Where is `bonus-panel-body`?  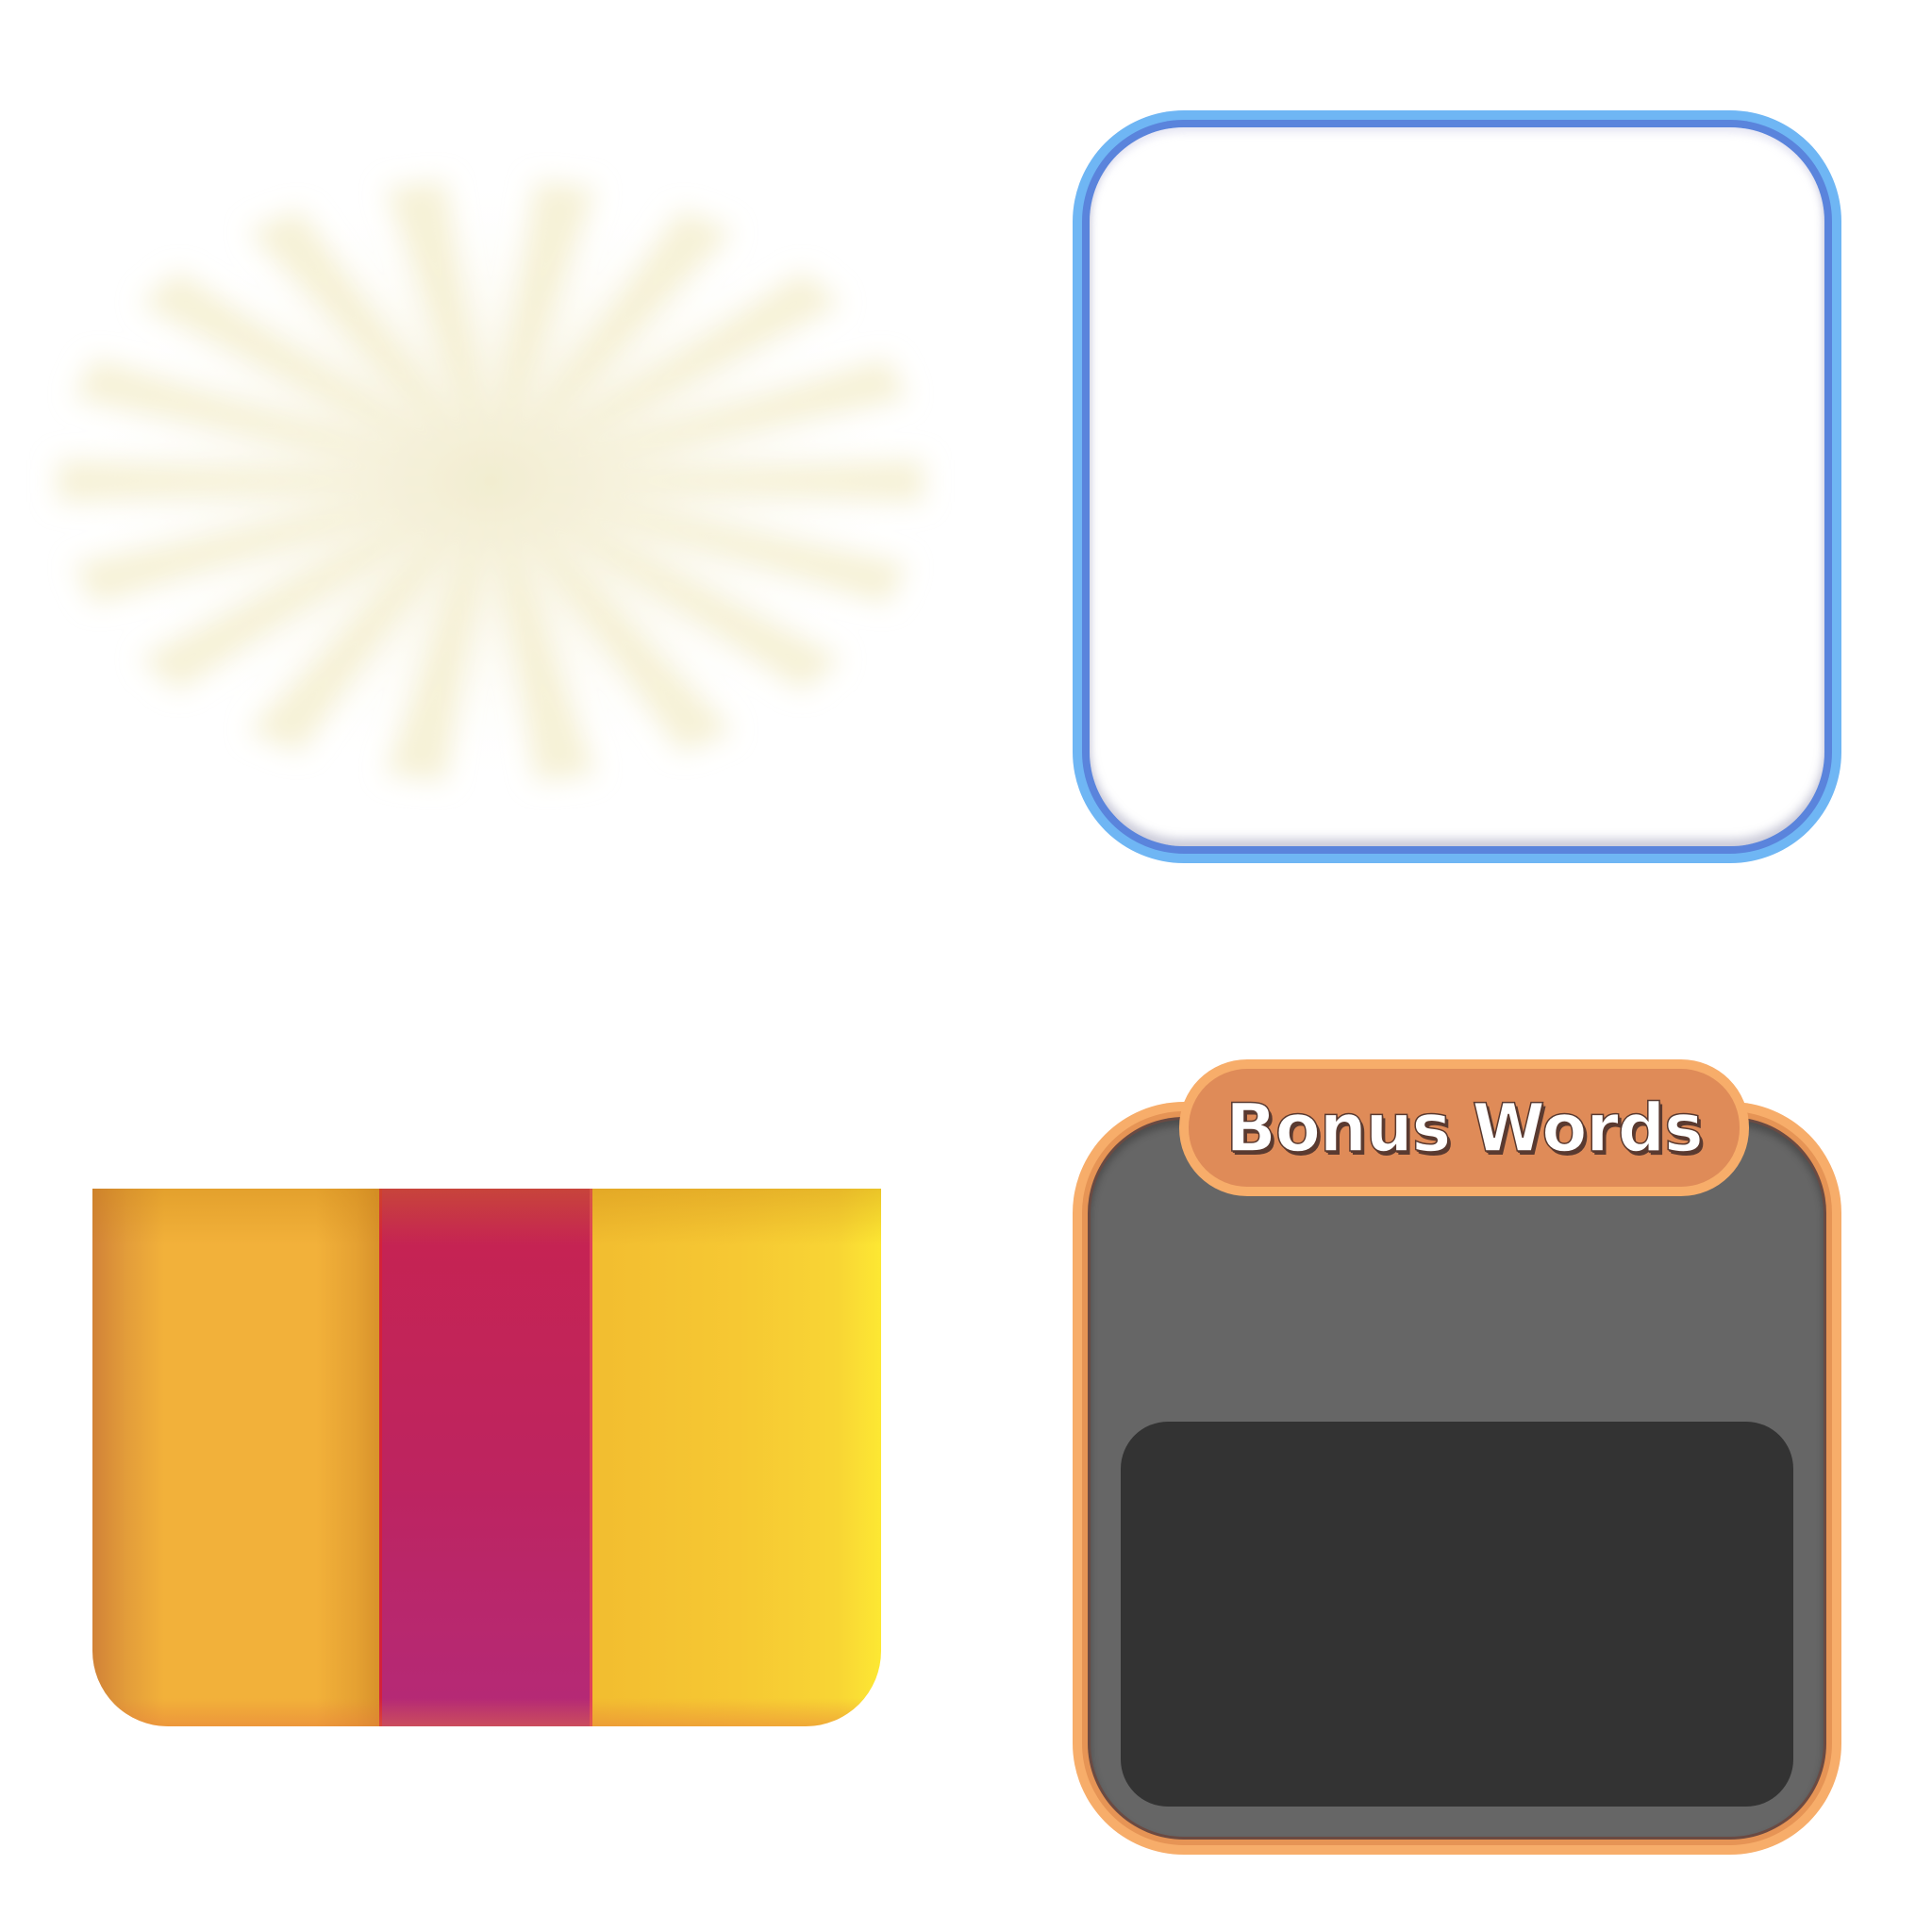 bonus-panel-body is located at coordinates (1457, 1478).